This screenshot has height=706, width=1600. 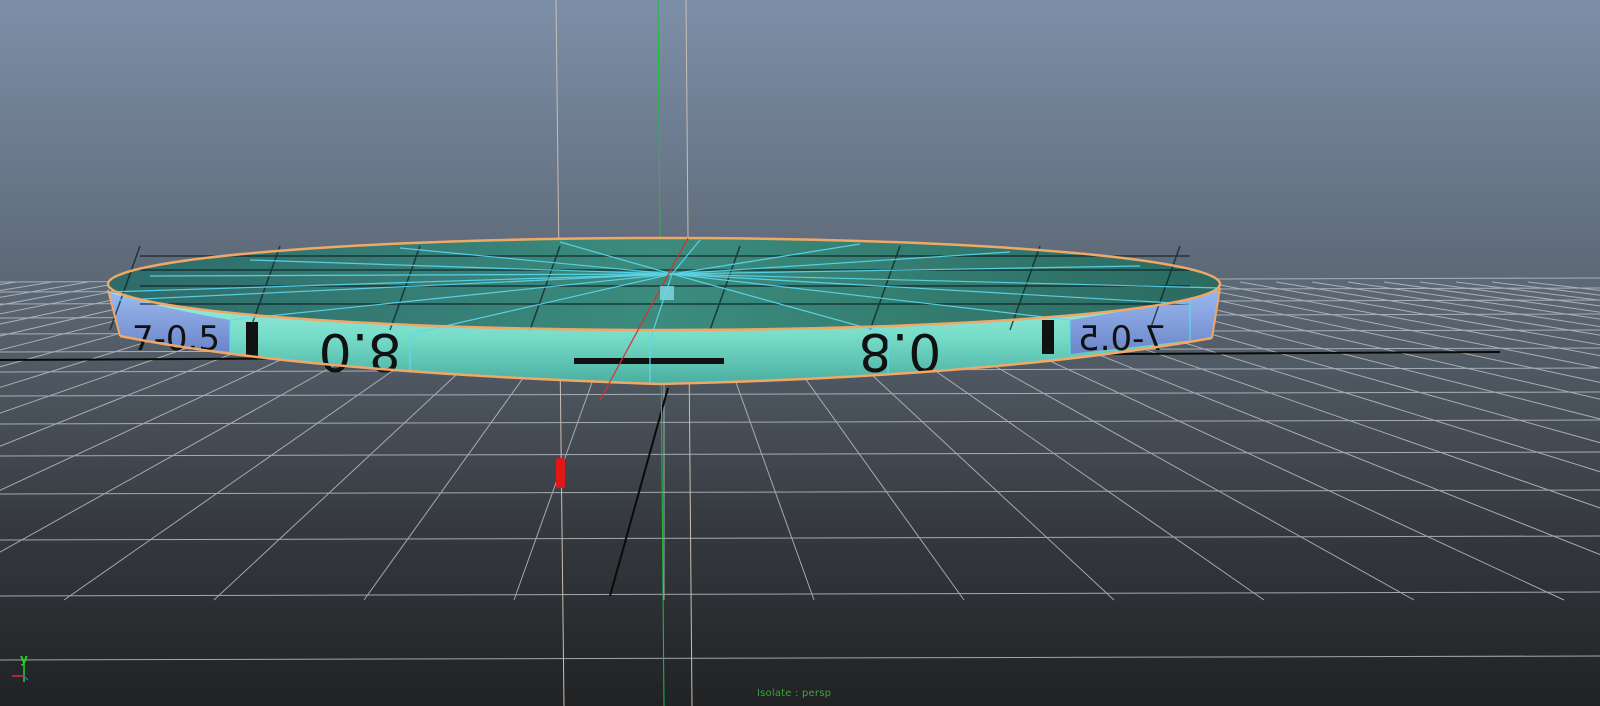 I want to click on axis-gizmo-icon: y, so click(x=18, y=670).